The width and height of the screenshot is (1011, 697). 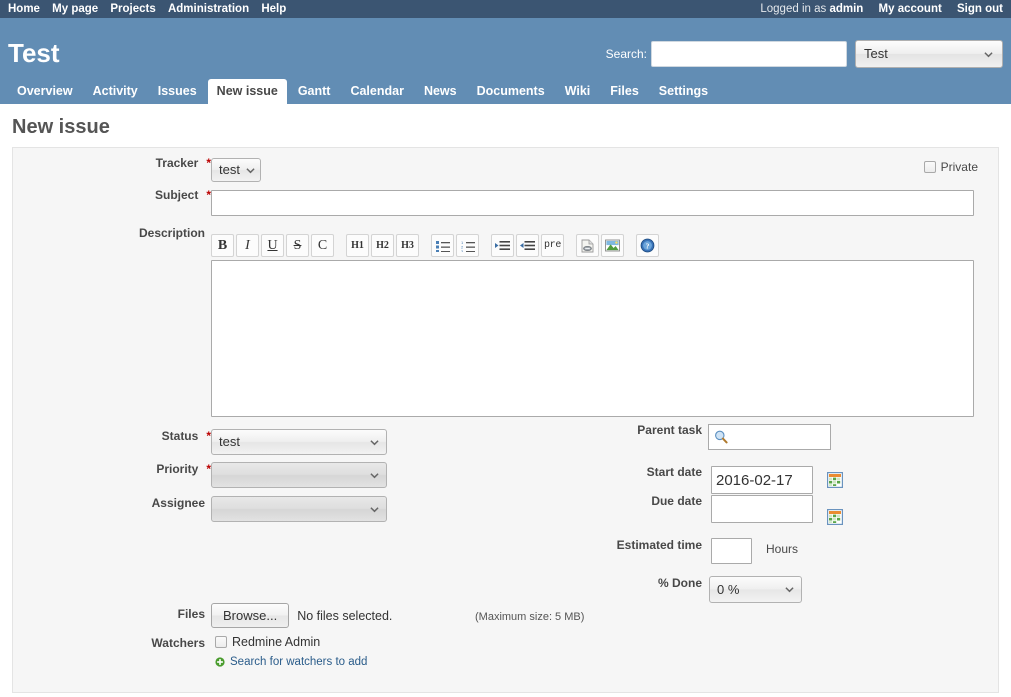 I want to click on preformatted-button: pre, so click(x=552, y=245).